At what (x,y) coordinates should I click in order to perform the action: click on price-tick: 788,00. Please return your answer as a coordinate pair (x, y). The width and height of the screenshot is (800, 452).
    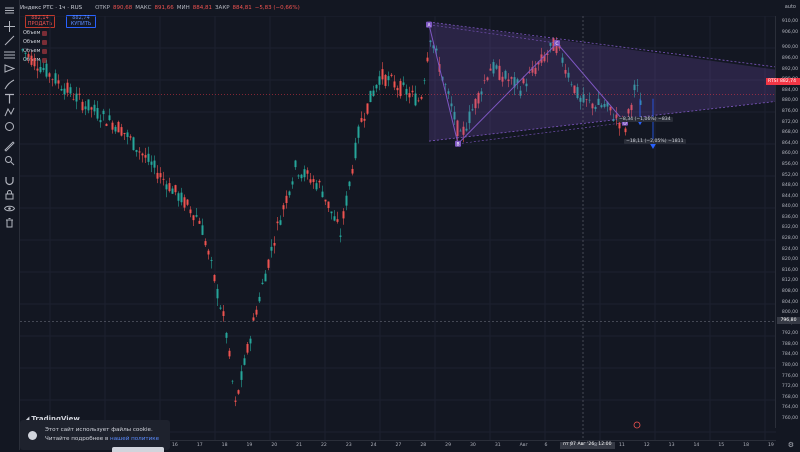
    Looking at the image, I should click on (789, 344).